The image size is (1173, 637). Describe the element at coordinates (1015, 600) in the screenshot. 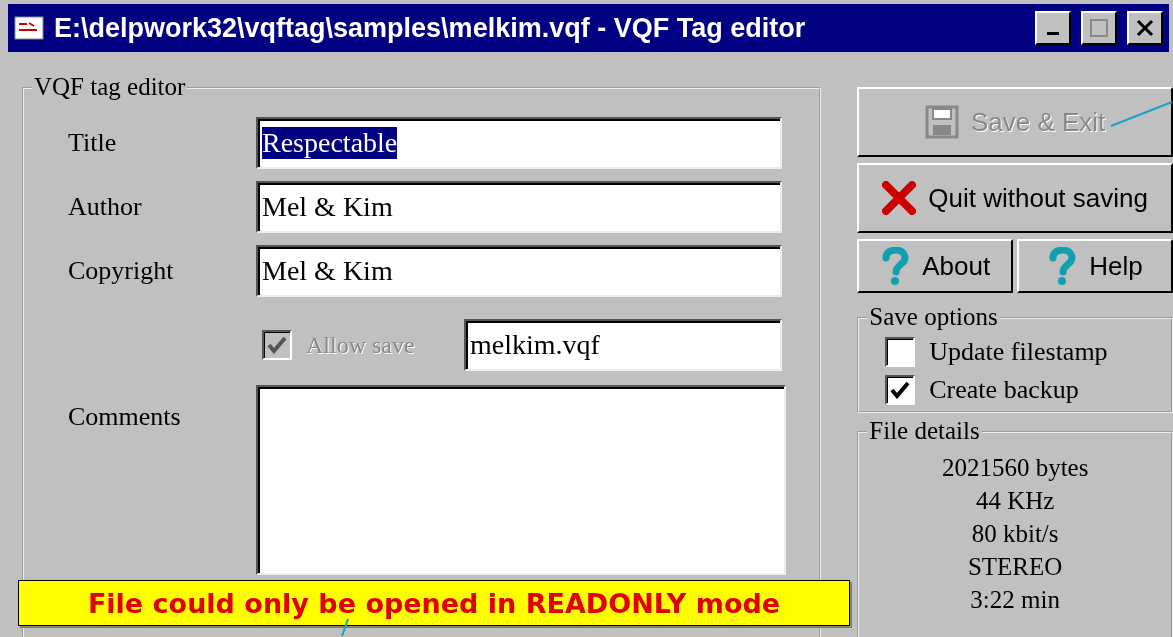

I see `detail-text: 3:22 min` at that location.